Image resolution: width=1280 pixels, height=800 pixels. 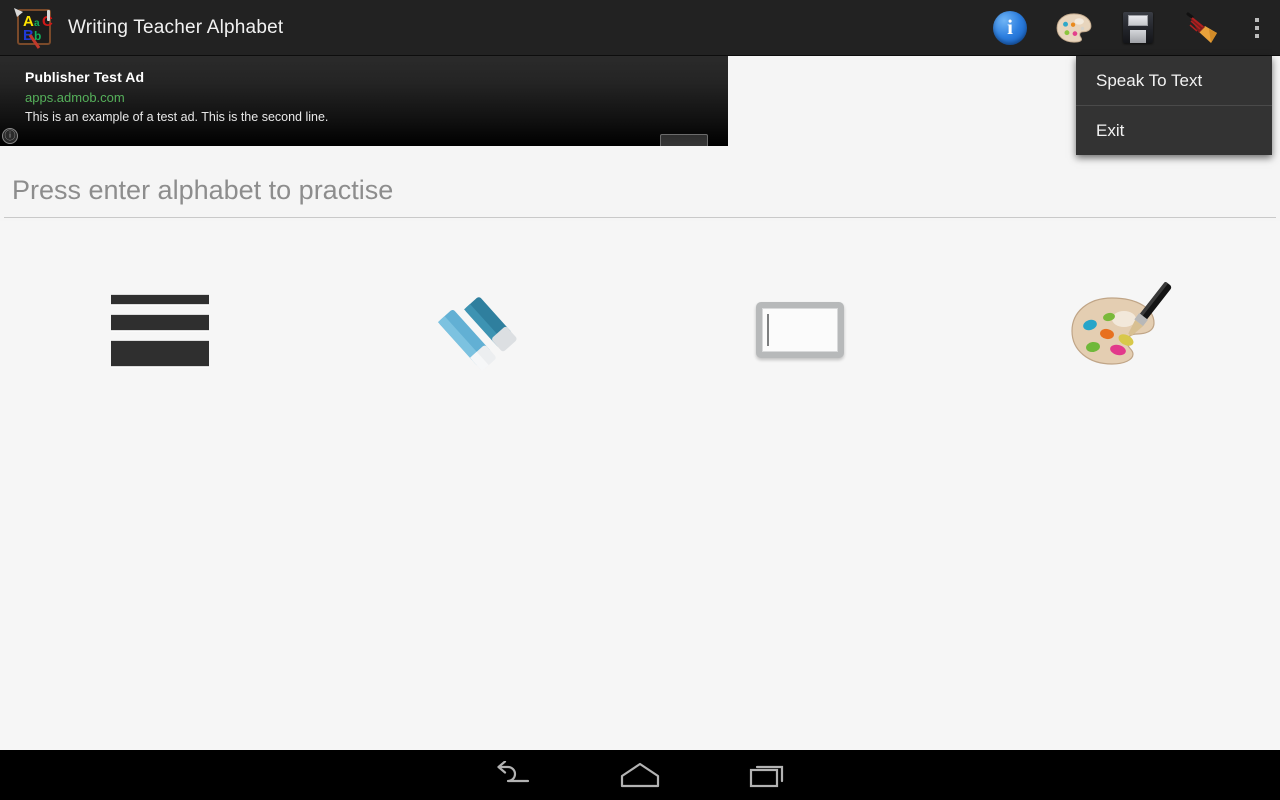 I want to click on menu-item-exit: Exit, so click(x=1174, y=130).